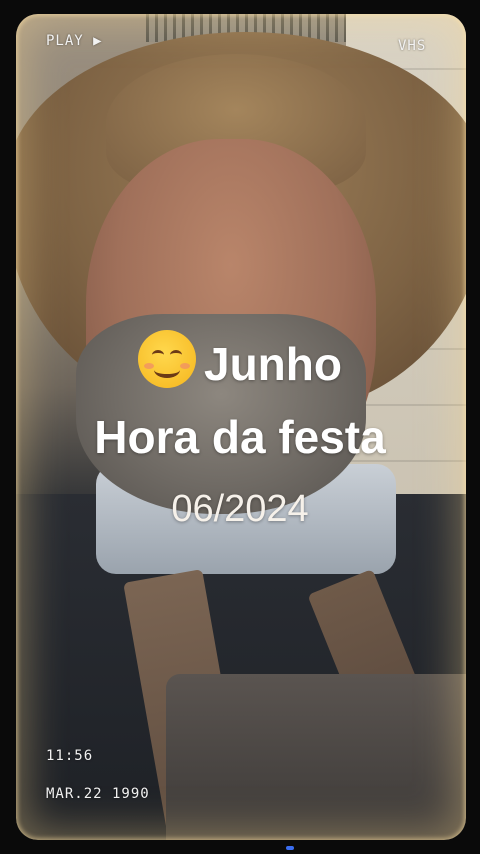 This screenshot has height=854, width=480. What do you see at coordinates (70, 756) in the screenshot?
I see `recording-time: 11:56` at bounding box center [70, 756].